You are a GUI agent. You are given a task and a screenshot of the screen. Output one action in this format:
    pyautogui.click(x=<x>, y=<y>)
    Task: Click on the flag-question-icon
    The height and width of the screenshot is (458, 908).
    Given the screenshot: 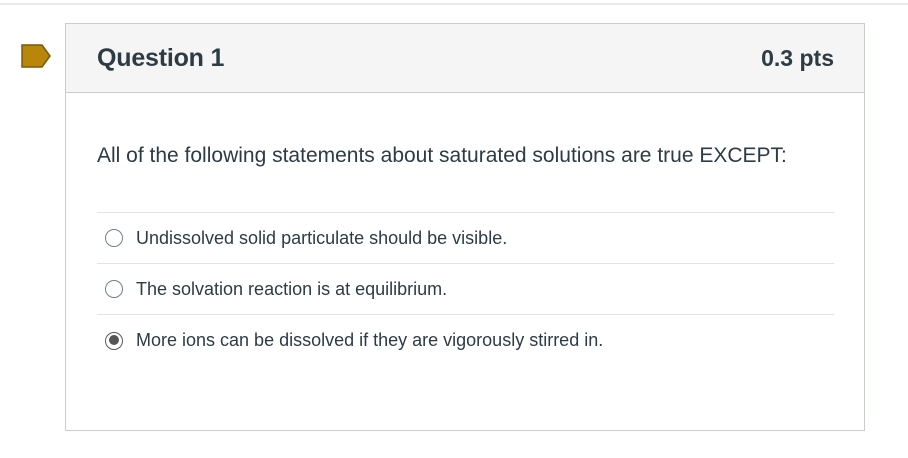 What is the action you would take?
    pyautogui.click(x=36, y=56)
    